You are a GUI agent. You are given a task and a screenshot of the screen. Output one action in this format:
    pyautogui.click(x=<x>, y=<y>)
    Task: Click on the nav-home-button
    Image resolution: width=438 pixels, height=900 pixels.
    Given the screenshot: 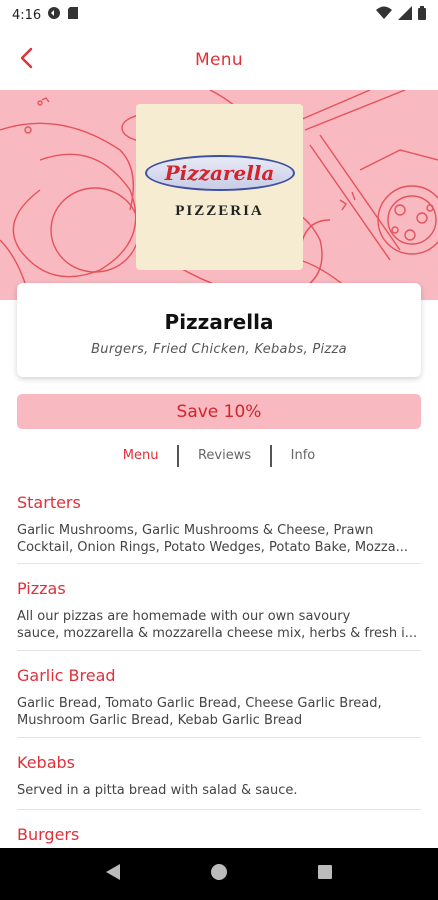 What is the action you would take?
    pyautogui.click(x=219, y=874)
    